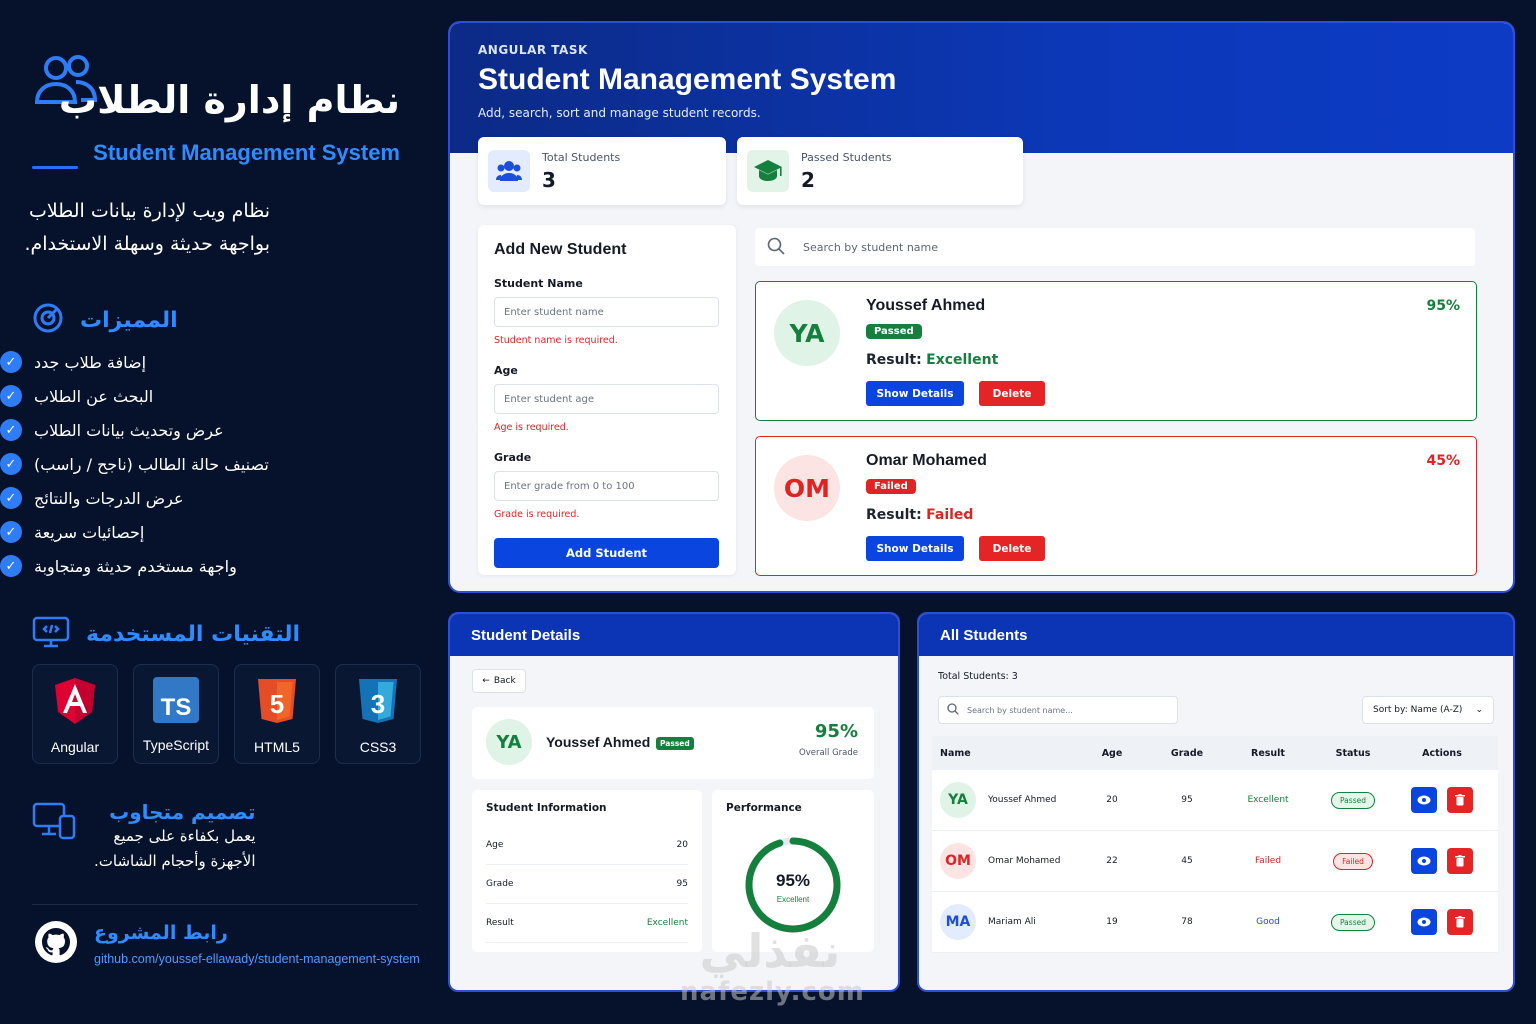  I want to click on page-title: Student Management System, so click(687, 79).